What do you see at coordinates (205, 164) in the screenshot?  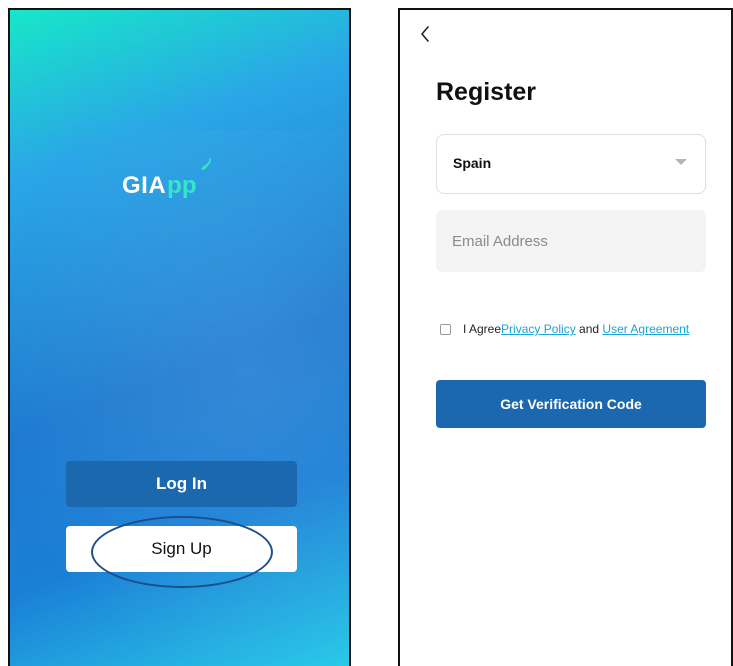 I see `wifi-signal-icon` at bounding box center [205, 164].